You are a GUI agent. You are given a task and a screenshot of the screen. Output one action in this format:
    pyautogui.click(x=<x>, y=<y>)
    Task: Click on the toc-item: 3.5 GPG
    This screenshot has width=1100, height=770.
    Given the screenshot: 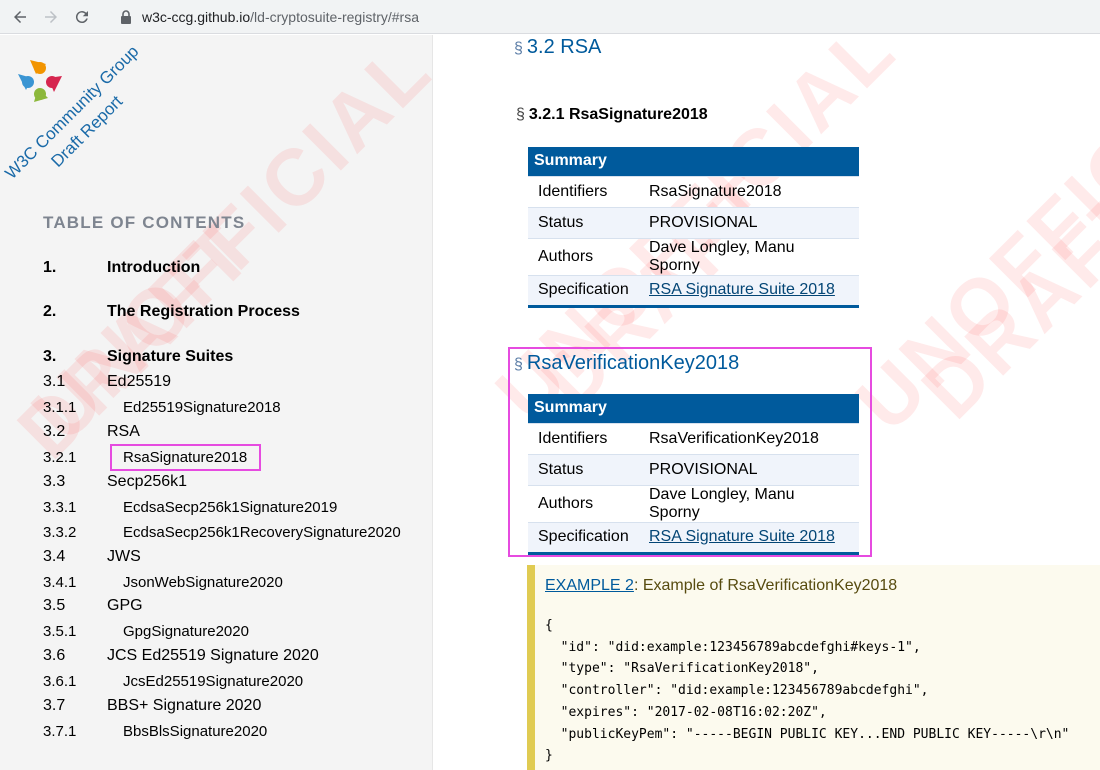 What is the action you would take?
    pyautogui.click(x=216, y=606)
    